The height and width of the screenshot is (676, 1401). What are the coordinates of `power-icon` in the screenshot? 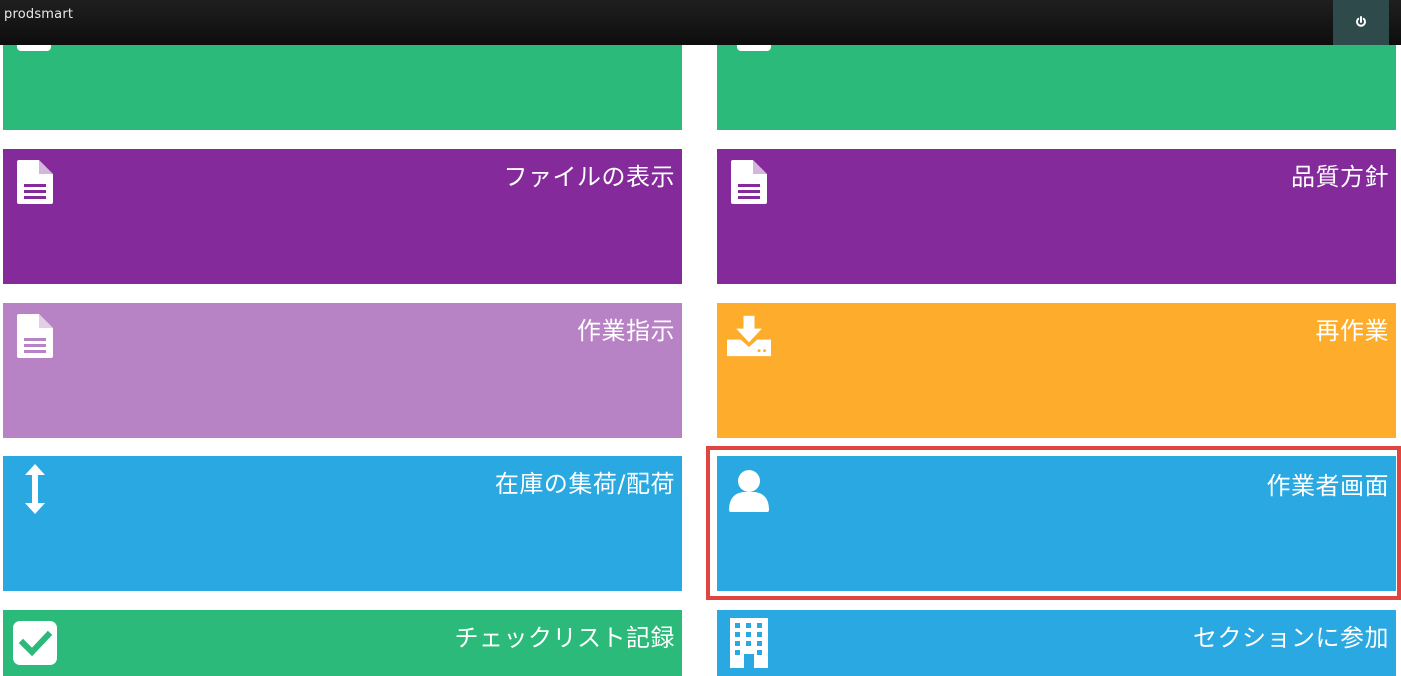 It's located at (1361, 22).